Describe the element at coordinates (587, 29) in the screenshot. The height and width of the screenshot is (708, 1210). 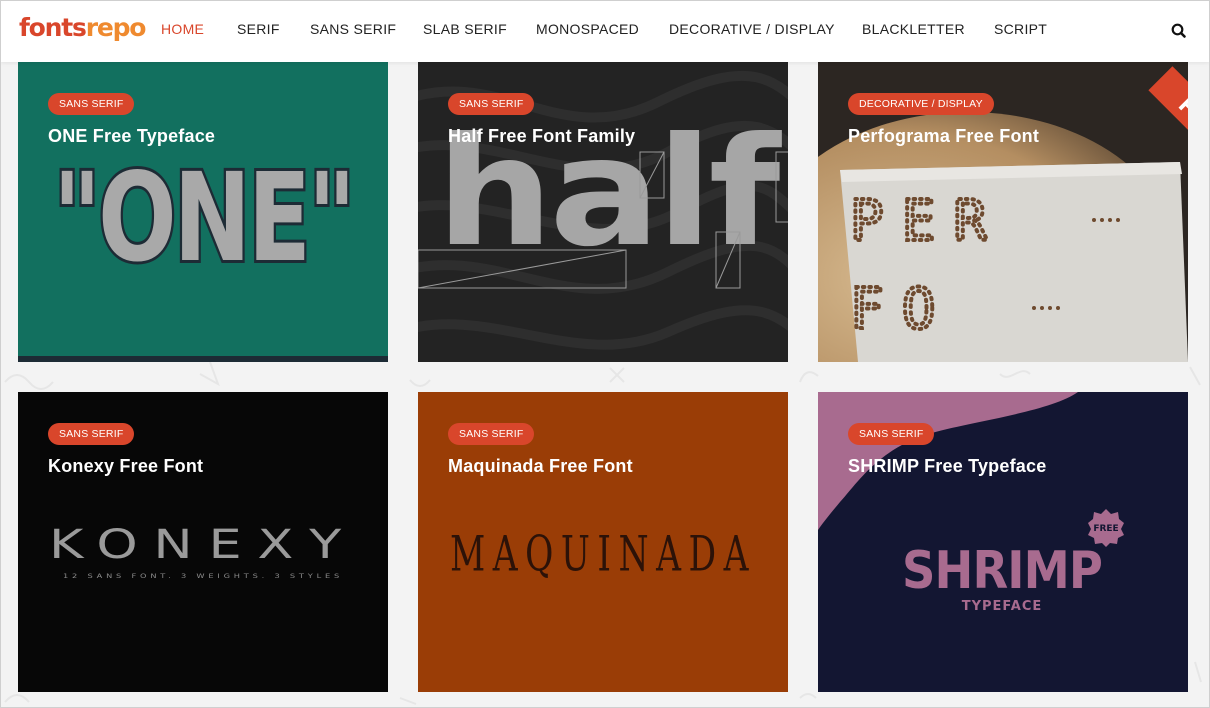
I see `nav-monospaced: MONOSPACED` at that location.